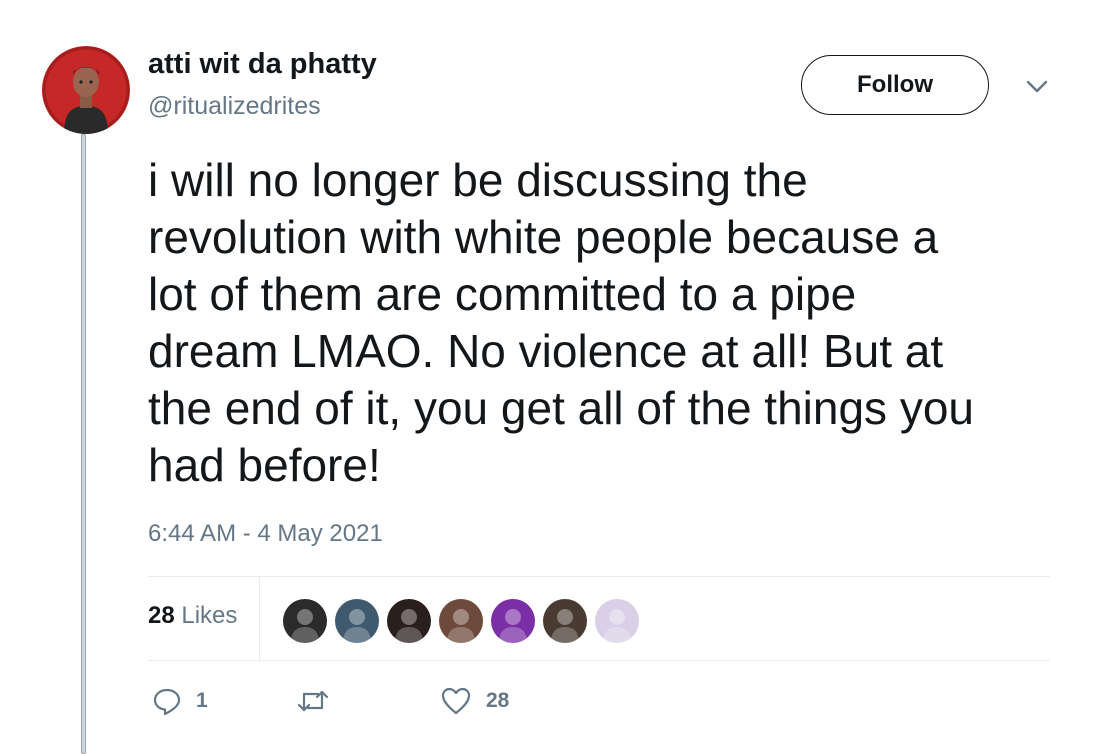 This screenshot has width=1102, height=754. What do you see at coordinates (456, 701) in the screenshot?
I see `heart-icon` at bounding box center [456, 701].